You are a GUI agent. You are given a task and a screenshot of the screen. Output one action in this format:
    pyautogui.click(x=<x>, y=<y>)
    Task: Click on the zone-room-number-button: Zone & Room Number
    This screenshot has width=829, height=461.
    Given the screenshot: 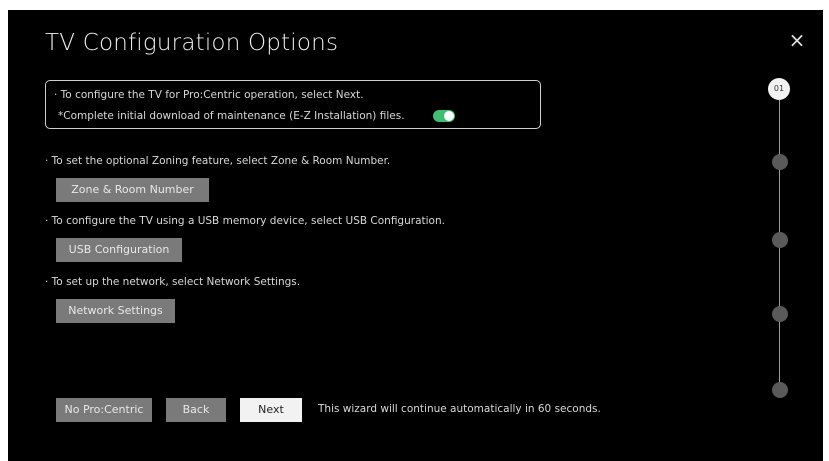 What is the action you would take?
    pyautogui.click(x=132, y=190)
    